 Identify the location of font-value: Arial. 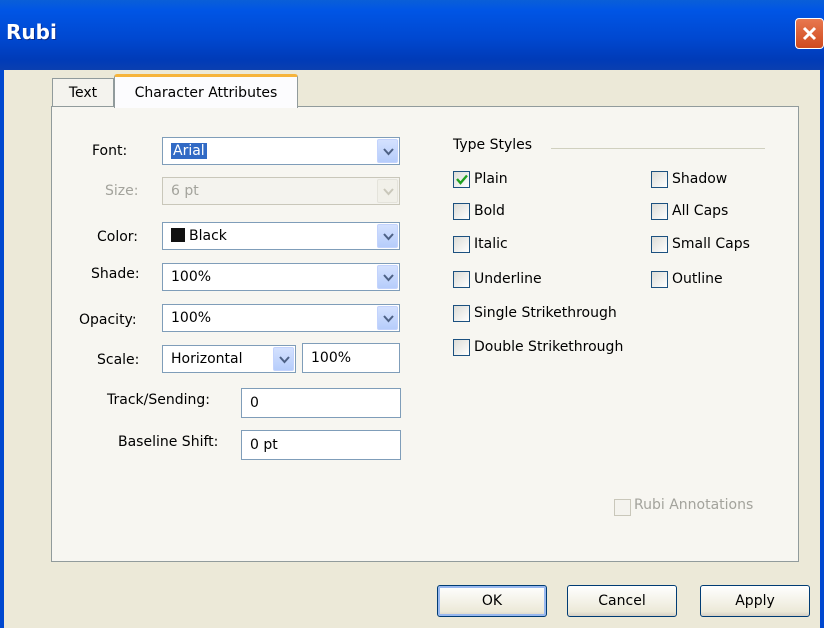
(189, 151).